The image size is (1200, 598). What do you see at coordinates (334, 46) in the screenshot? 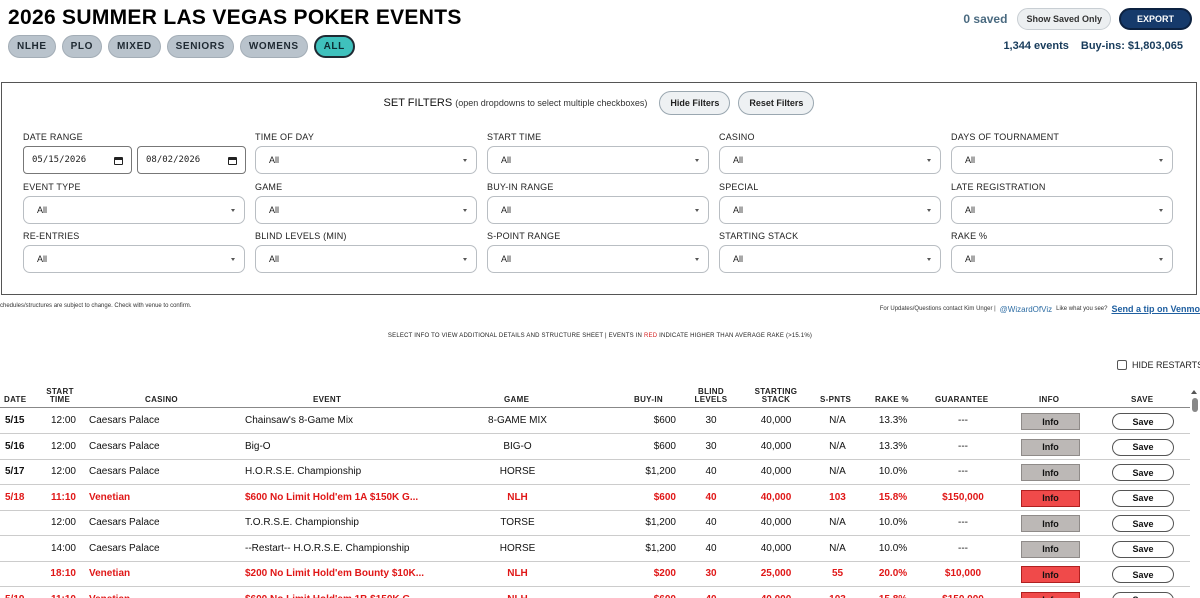
I see `chip-all: ALL` at bounding box center [334, 46].